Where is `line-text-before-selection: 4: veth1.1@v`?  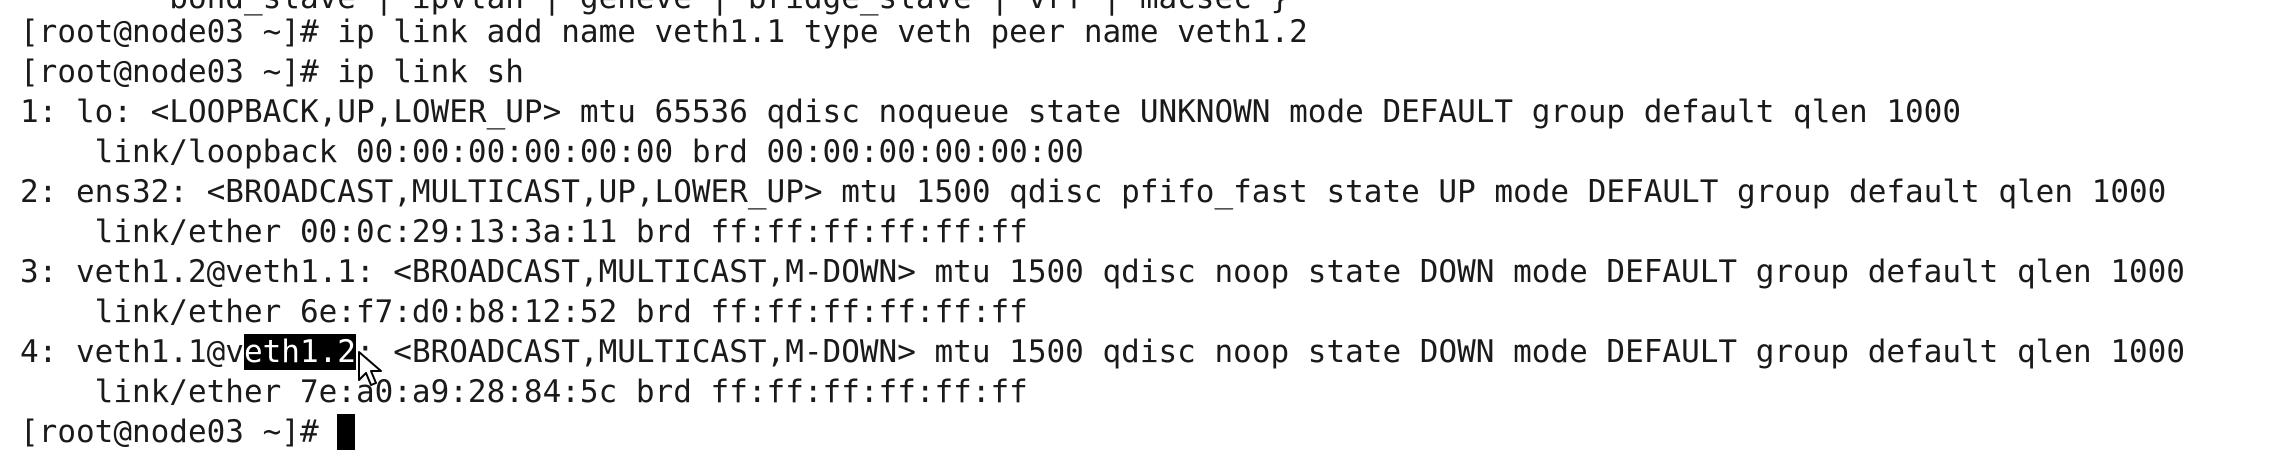
line-text-before-selection: 4: veth1.1@v is located at coordinates (132, 352).